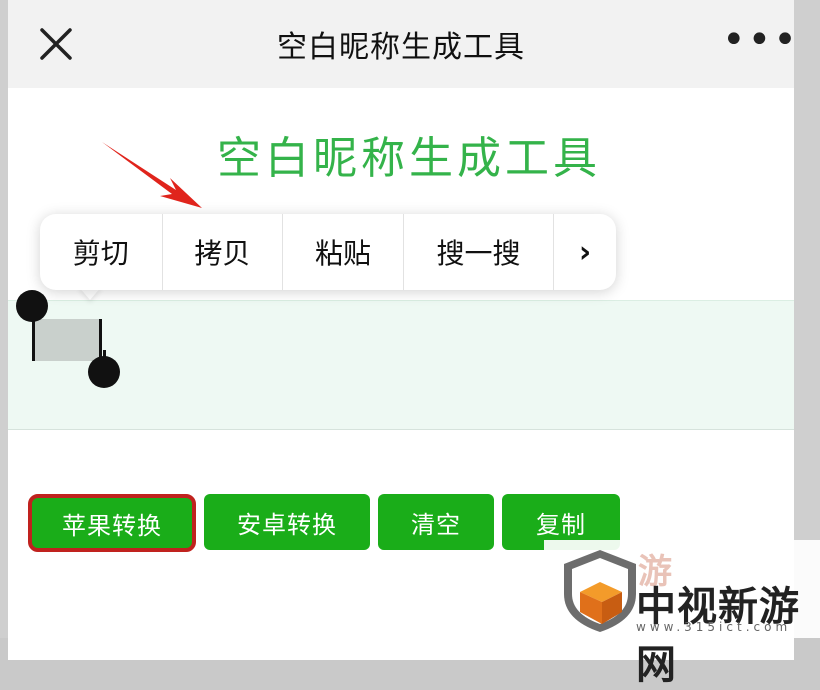 Image resolution: width=820 pixels, height=690 pixels. I want to click on selection-handle-start, so click(32, 306).